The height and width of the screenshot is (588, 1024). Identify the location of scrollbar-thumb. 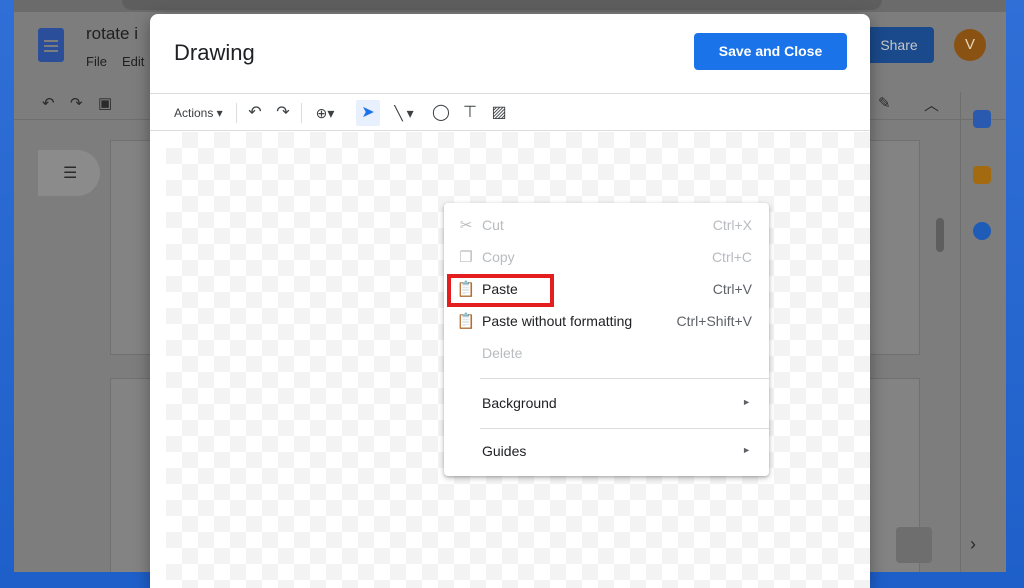
(940, 235).